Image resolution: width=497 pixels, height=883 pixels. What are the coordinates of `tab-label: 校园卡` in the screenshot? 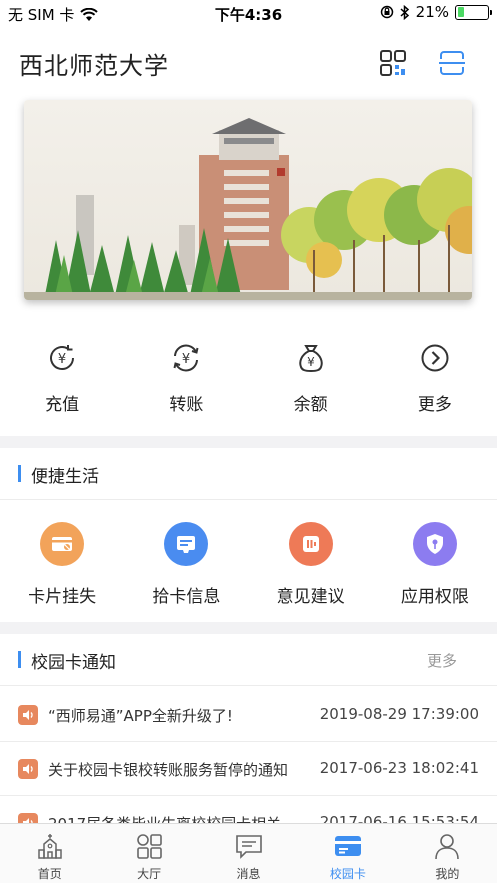 It's located at (347, 874).